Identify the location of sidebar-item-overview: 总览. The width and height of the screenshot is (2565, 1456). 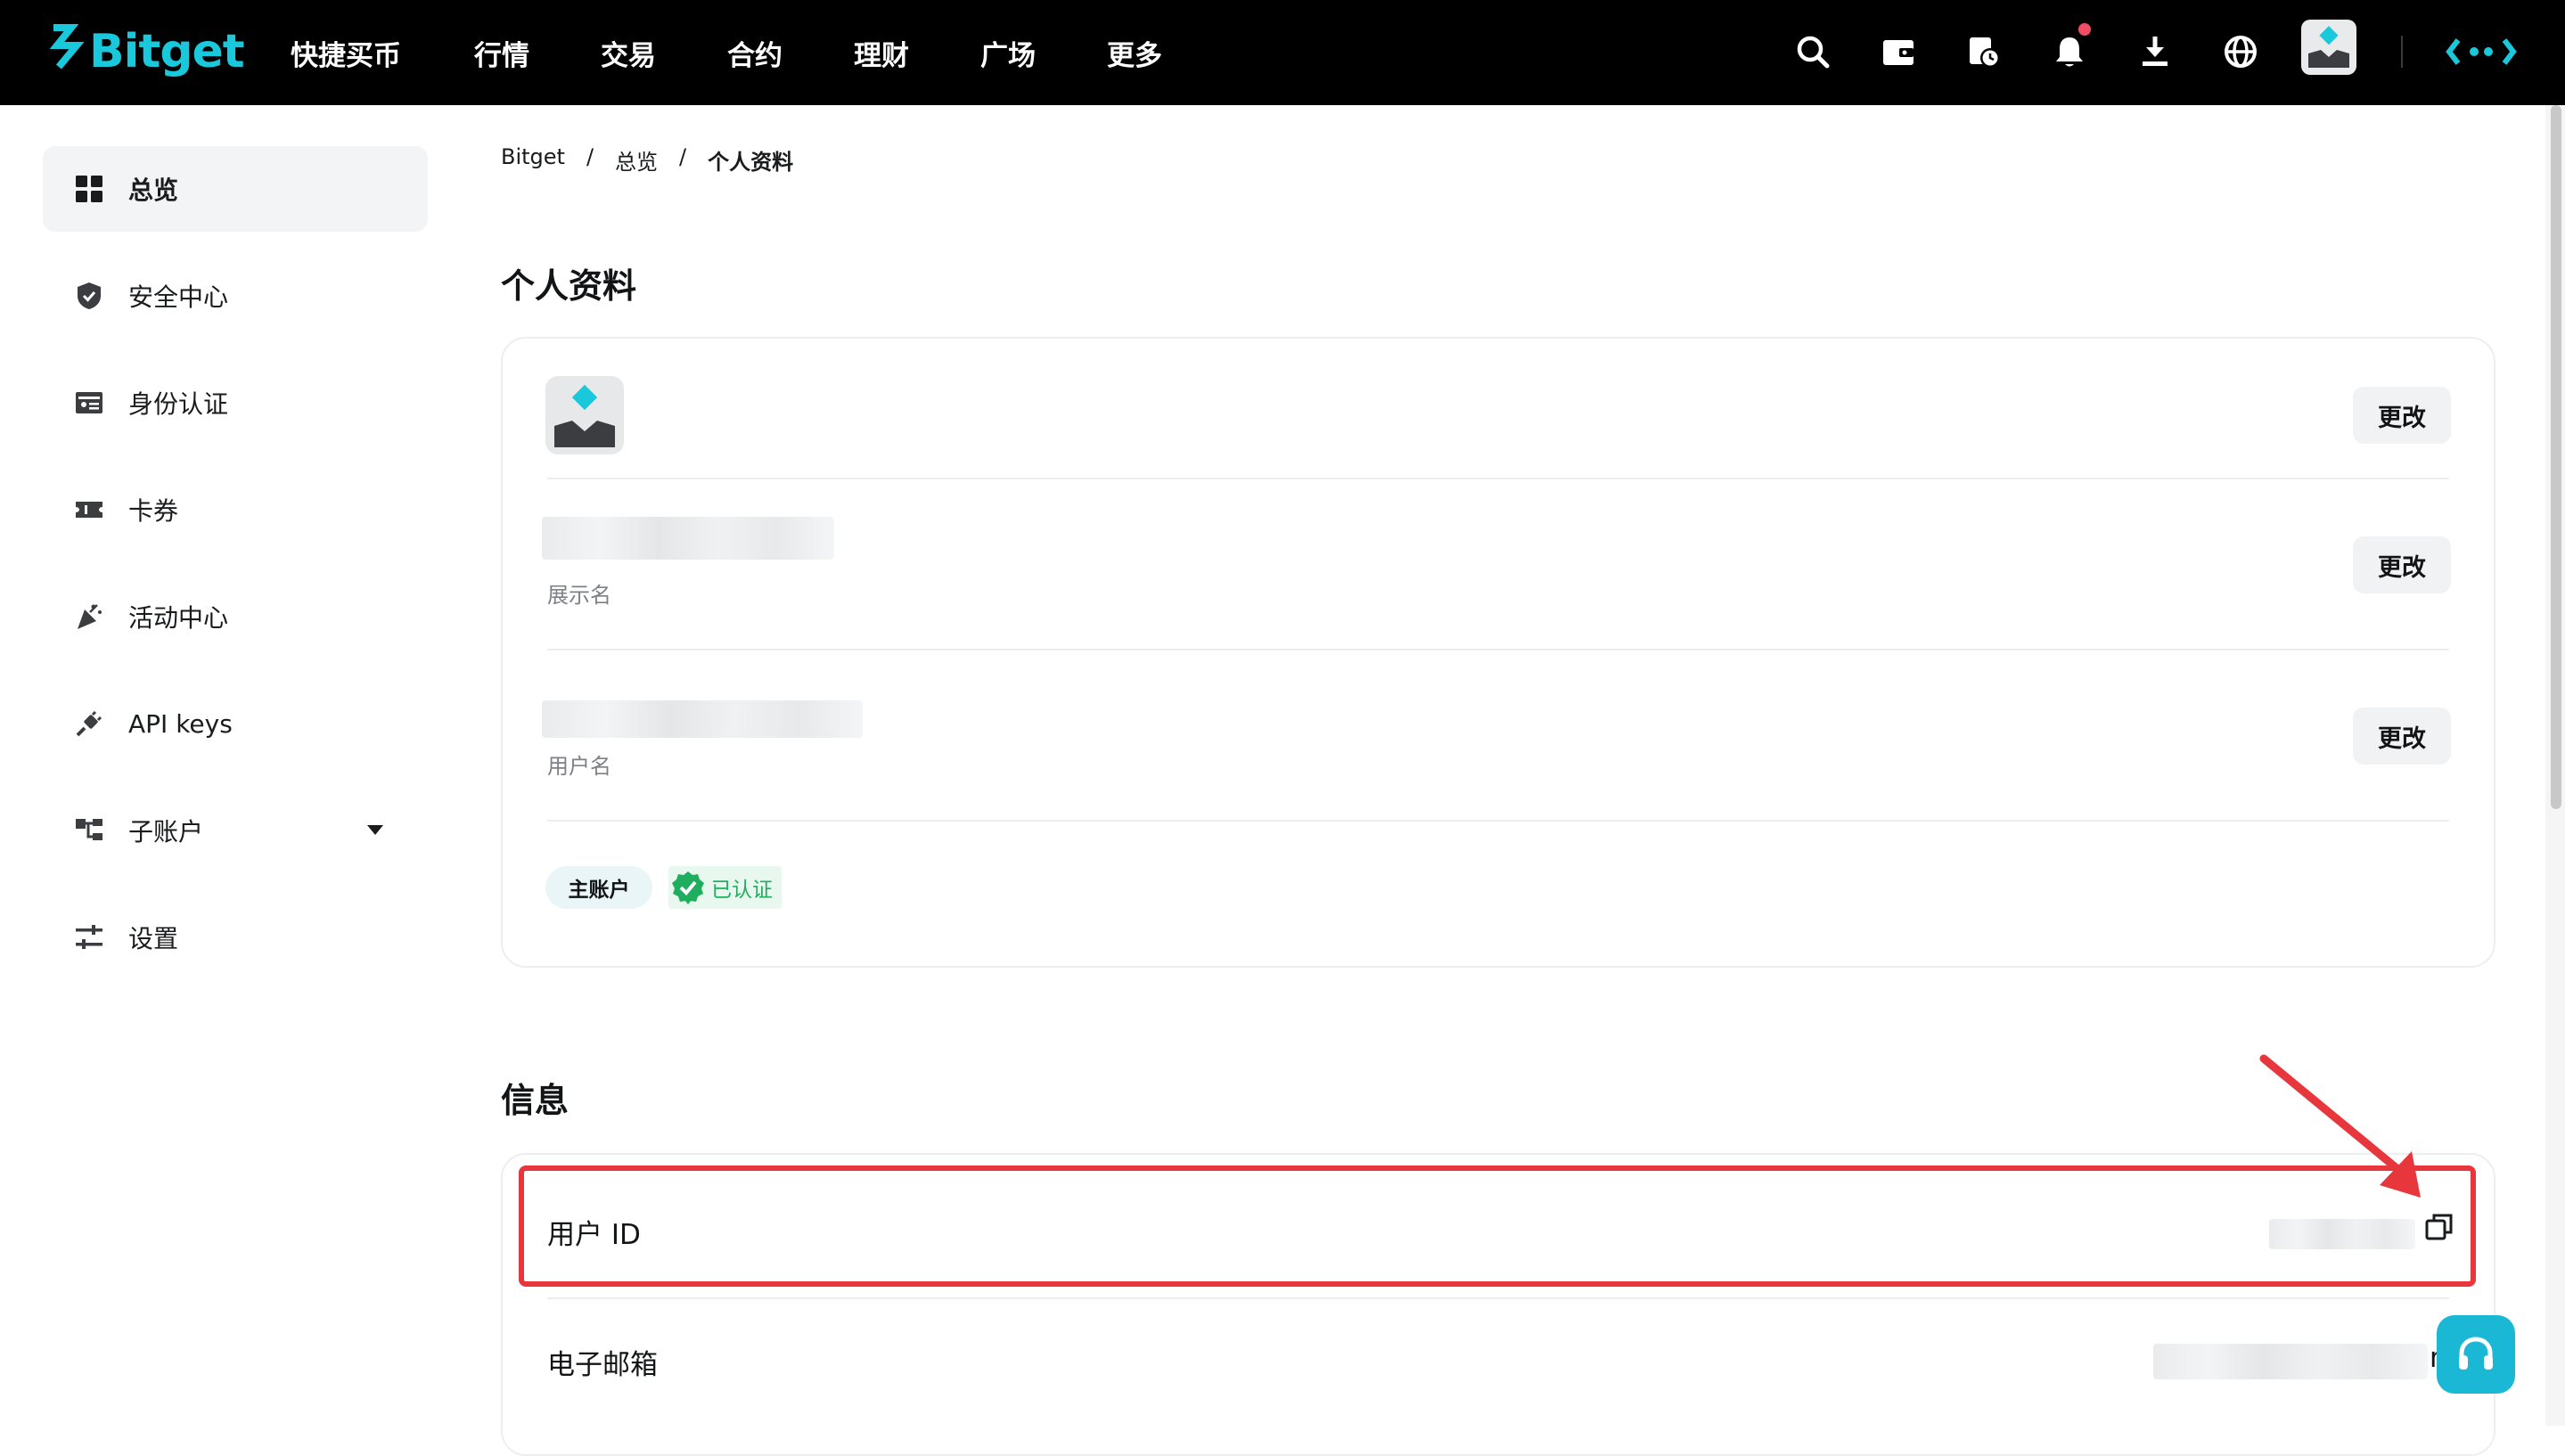
(236, 189).